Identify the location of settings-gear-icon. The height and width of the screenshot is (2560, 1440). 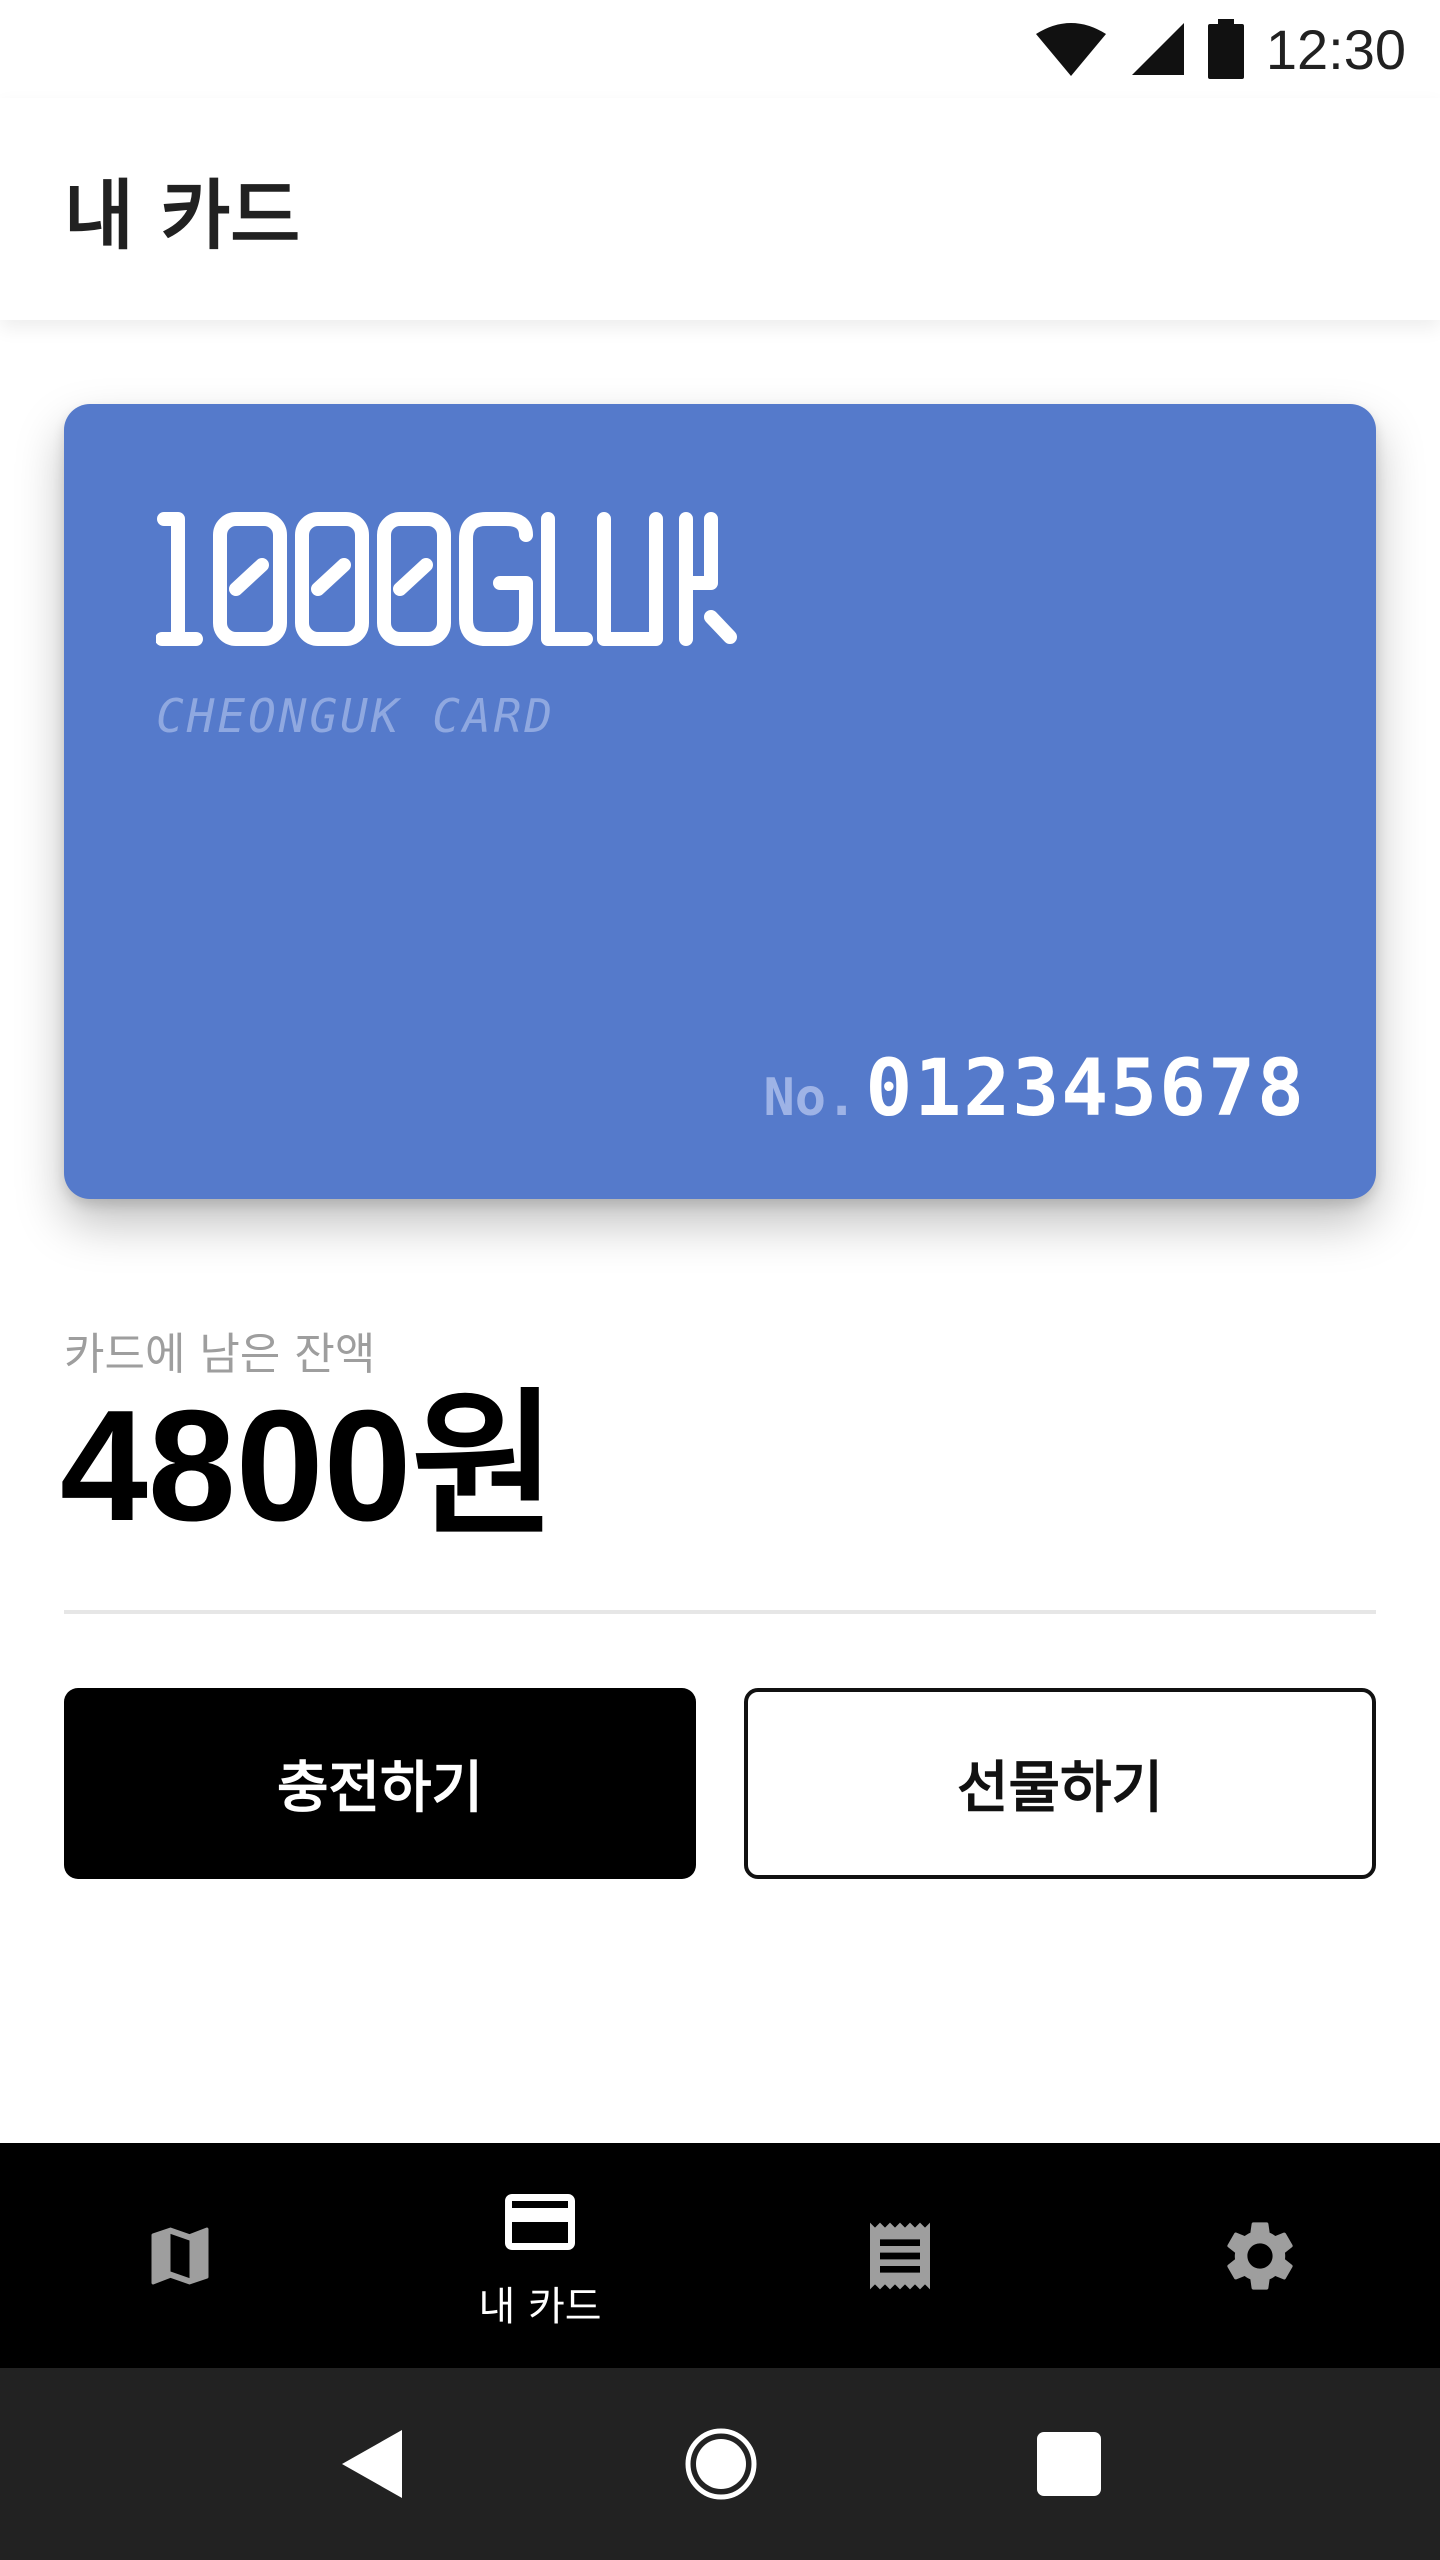
(1260, 2255).